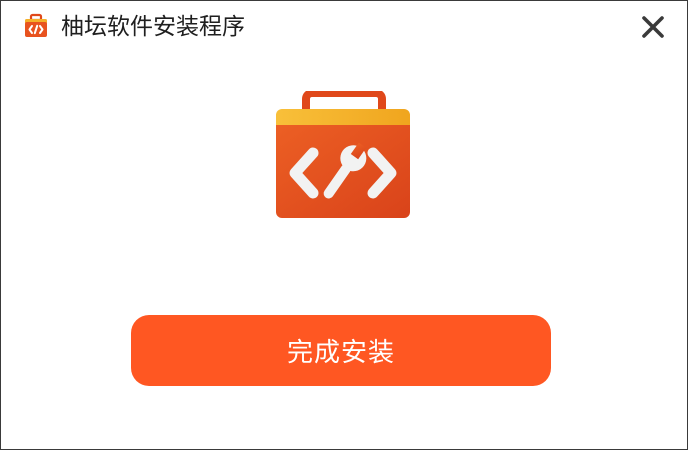  I want to click on toolbox-code-icon, so click(36, 26).